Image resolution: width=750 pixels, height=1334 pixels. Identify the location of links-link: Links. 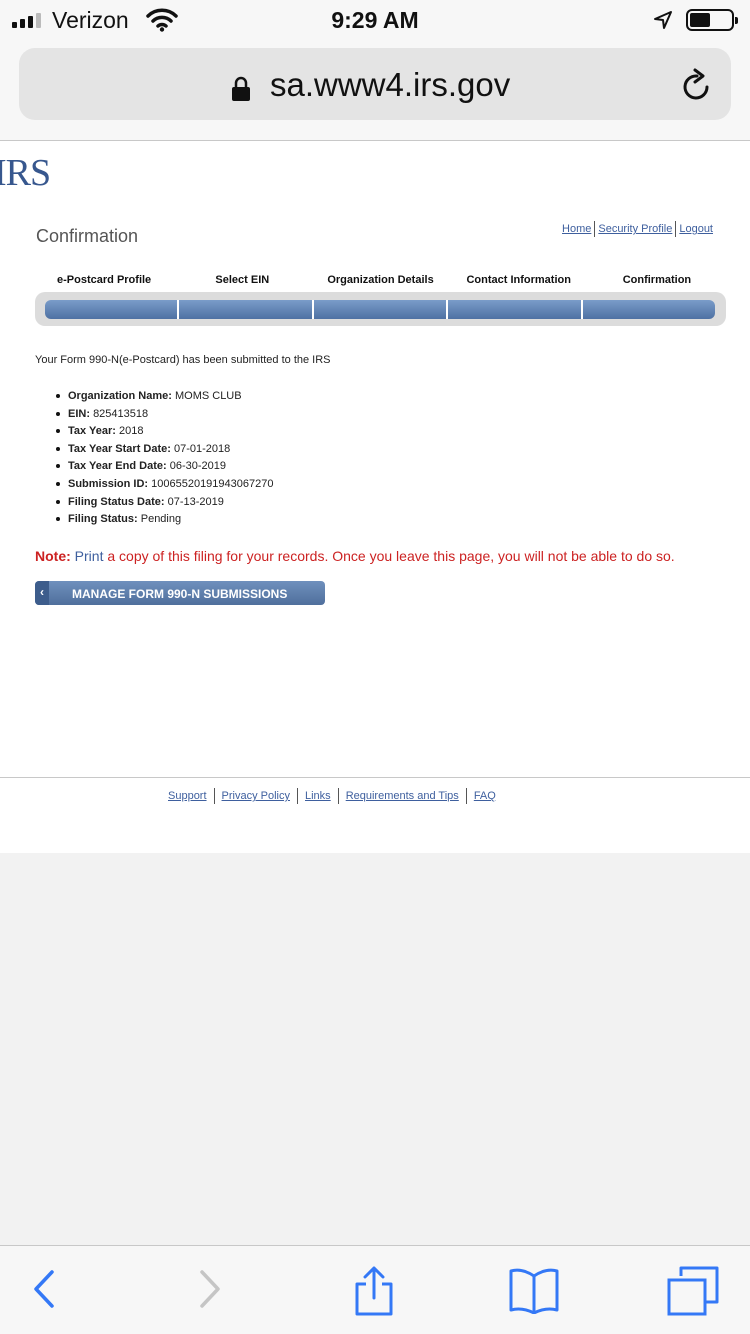
(318, 796).